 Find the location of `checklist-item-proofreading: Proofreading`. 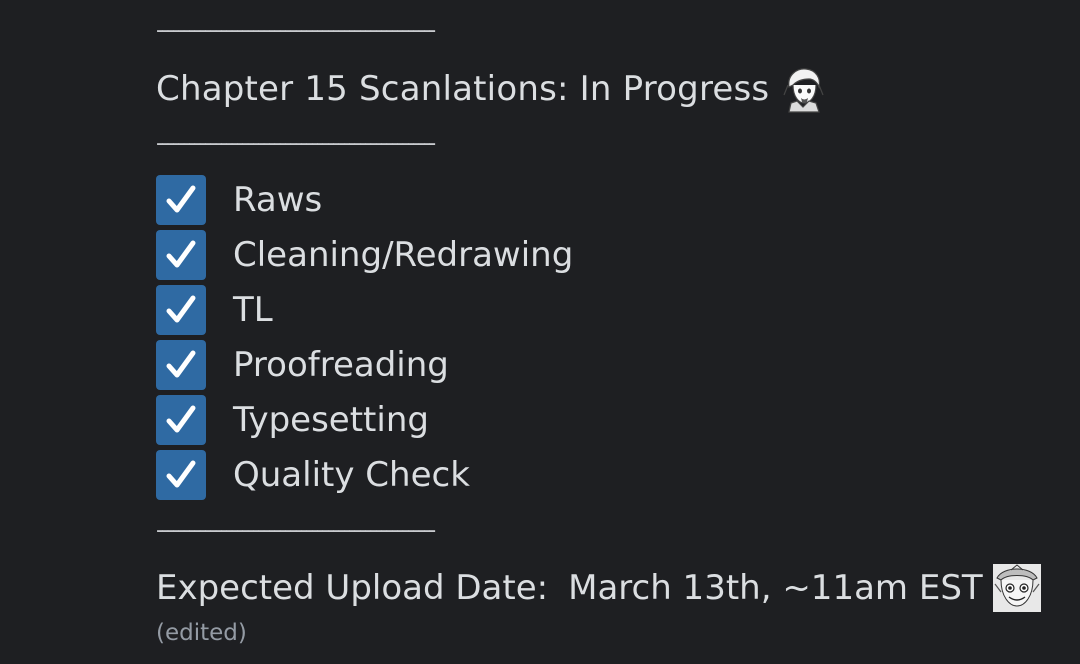

checklist-item-proofreading: Proofreading is located at coordinates (364, 365).